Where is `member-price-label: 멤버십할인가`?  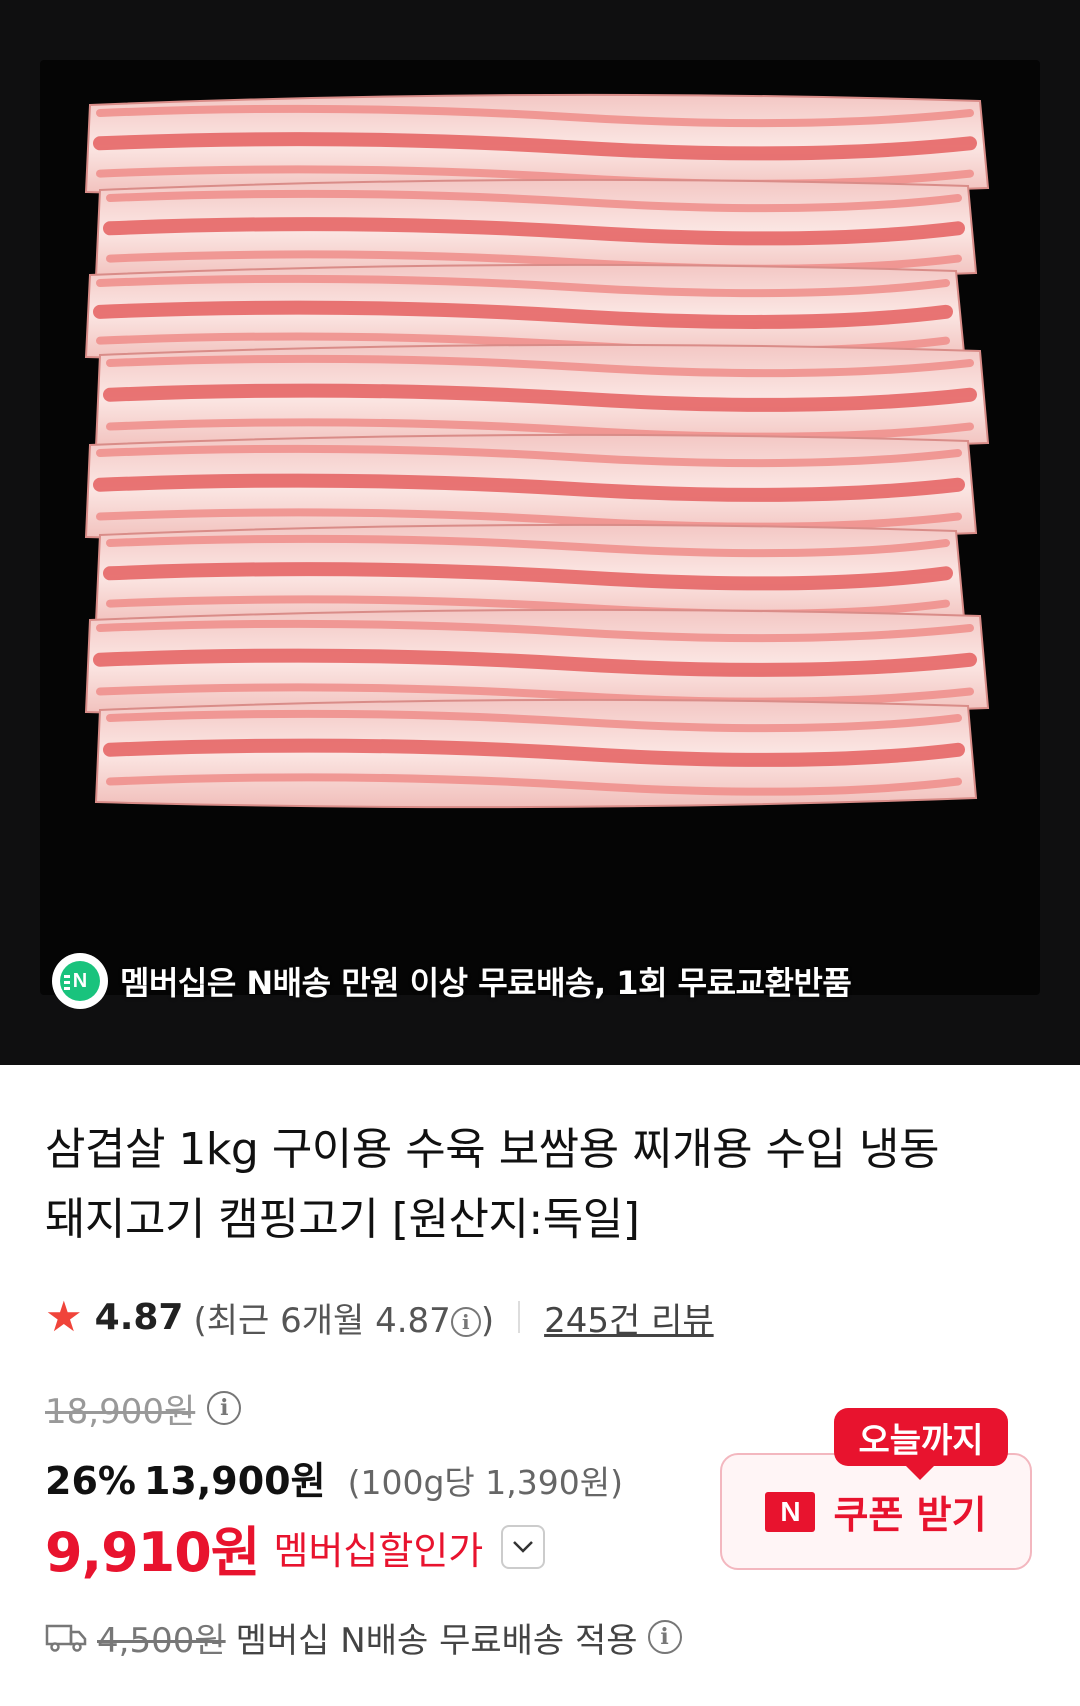 member-price-label: 멤버십할인가 is located at coordinates (378, 1550).